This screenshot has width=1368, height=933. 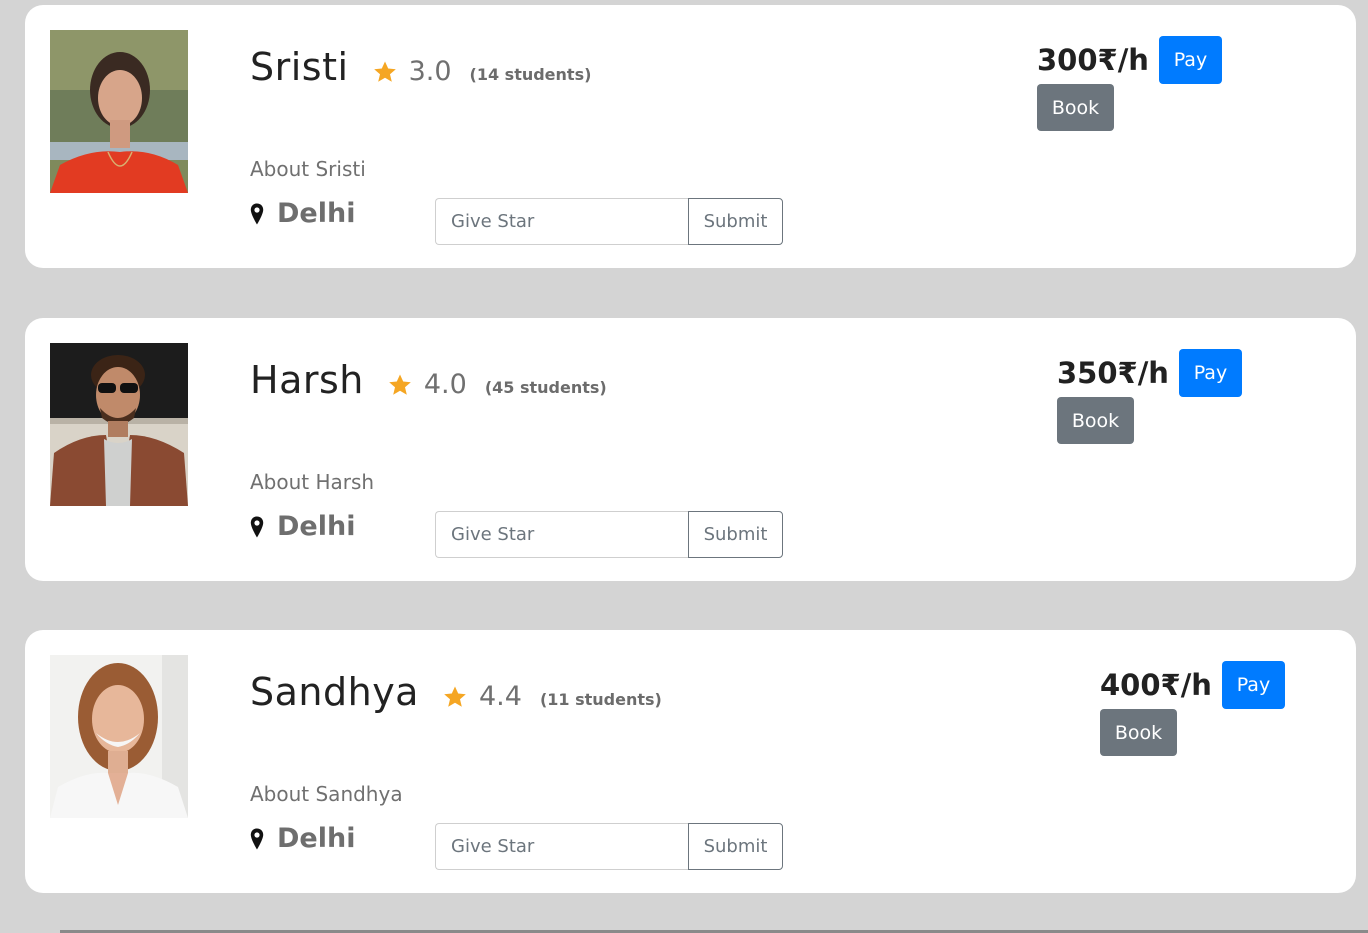 I want to click on rating-value: 4.4, so click(x=500, y=696).